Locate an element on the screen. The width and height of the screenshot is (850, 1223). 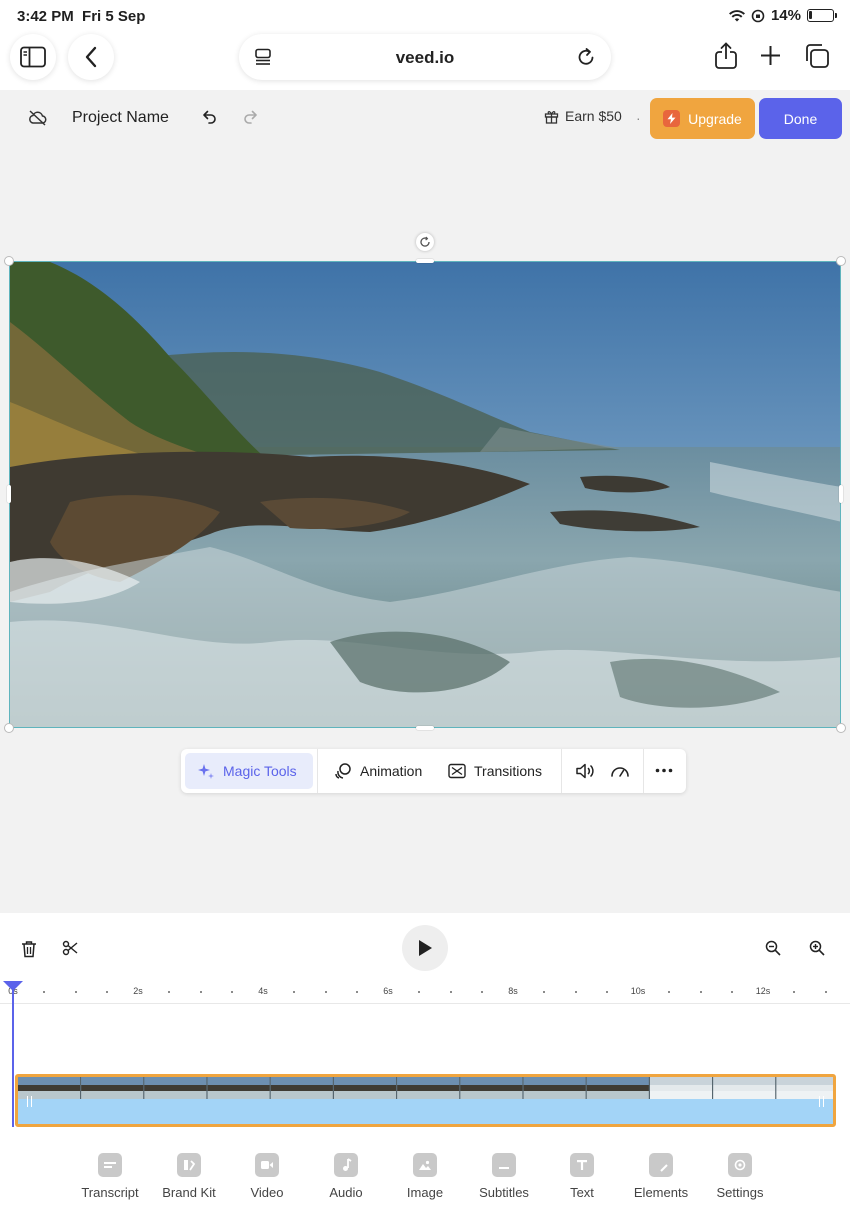
upgrade-button: Upgrade is located at coordinates (702, 118).